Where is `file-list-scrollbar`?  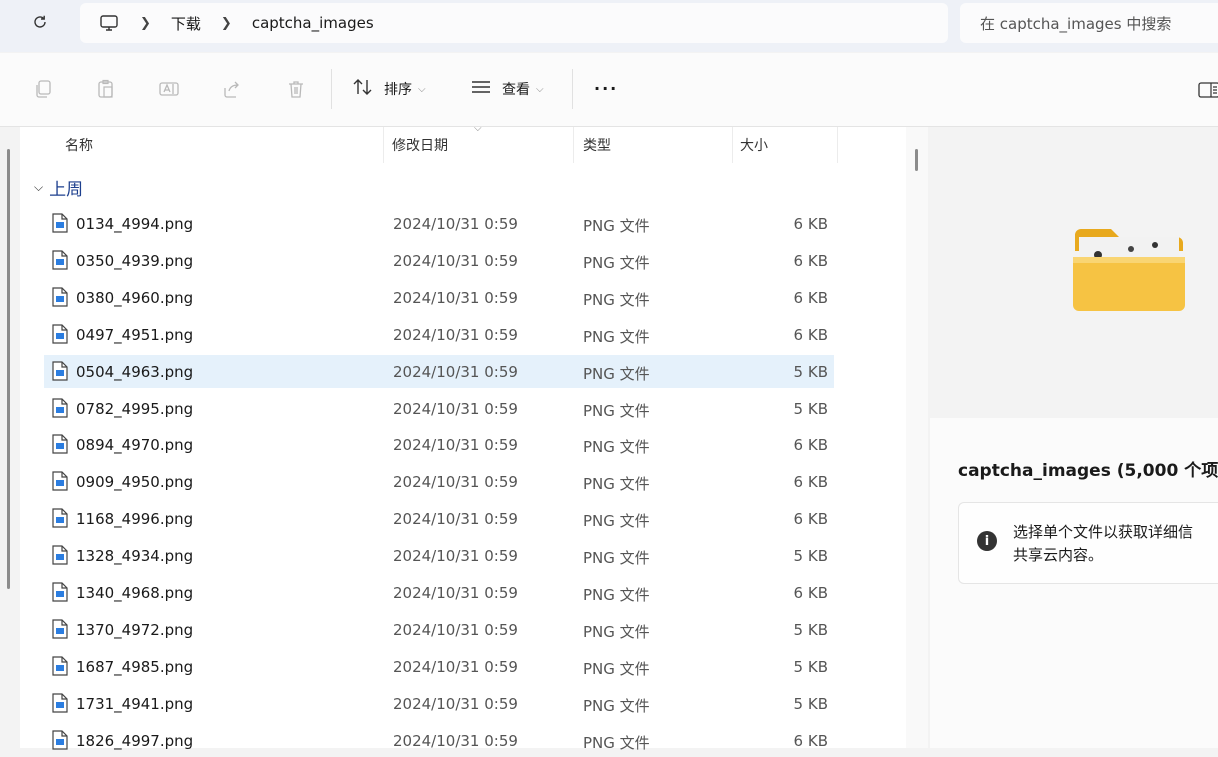
file-list-scrollbar is located at coordinates (917, 437).